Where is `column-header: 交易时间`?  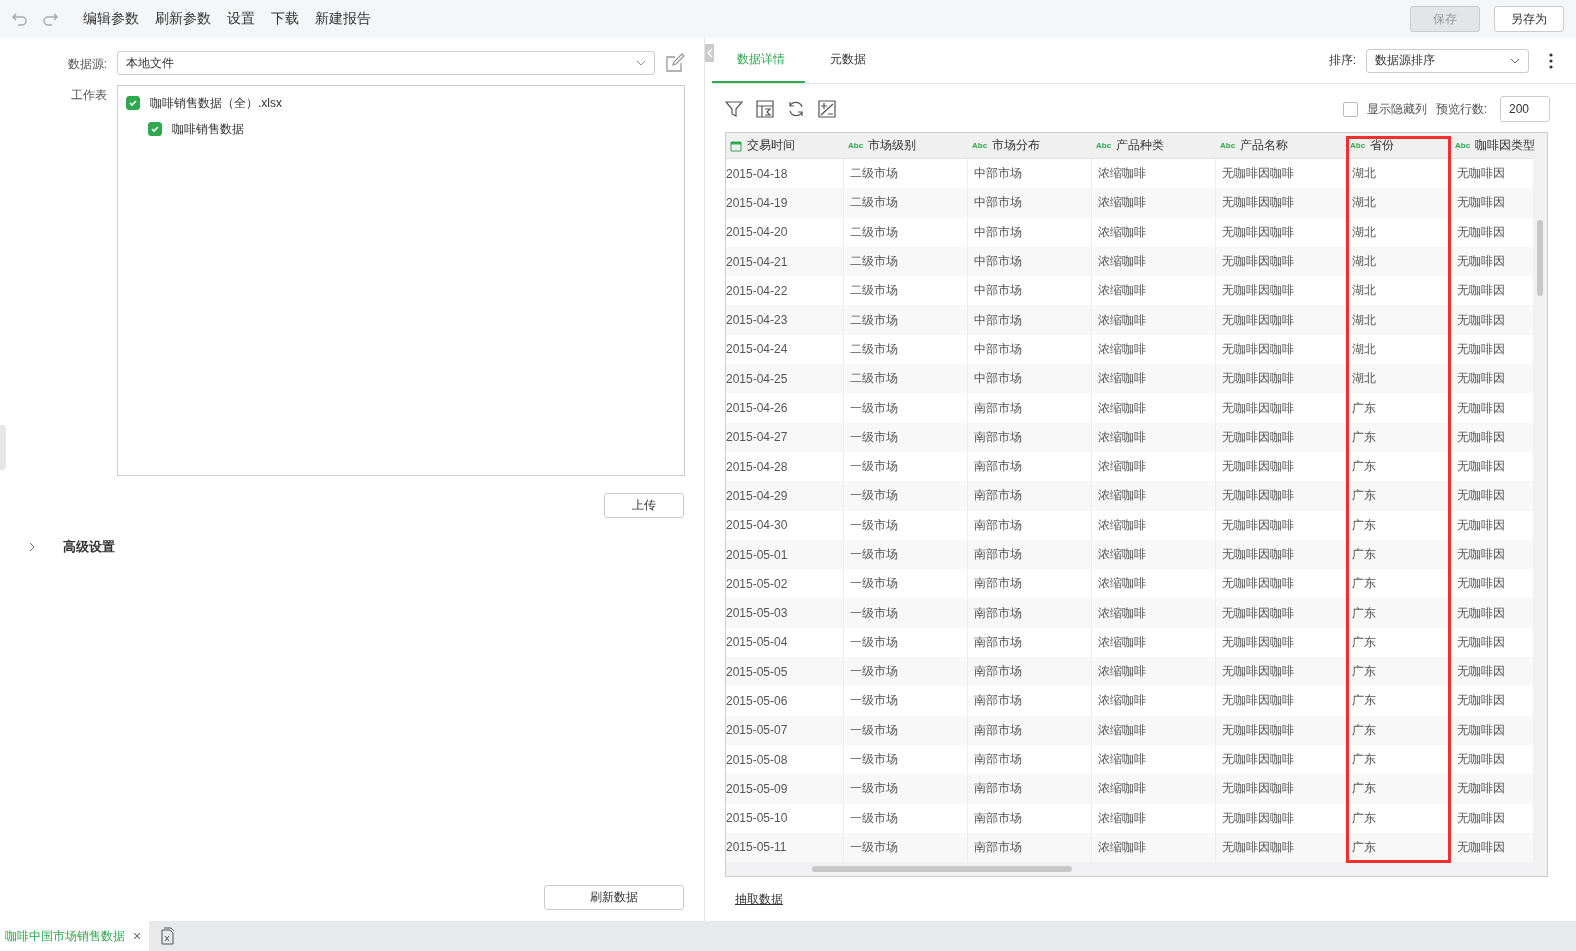 column-header: 交易时间 is located at coordinates (785, 145).